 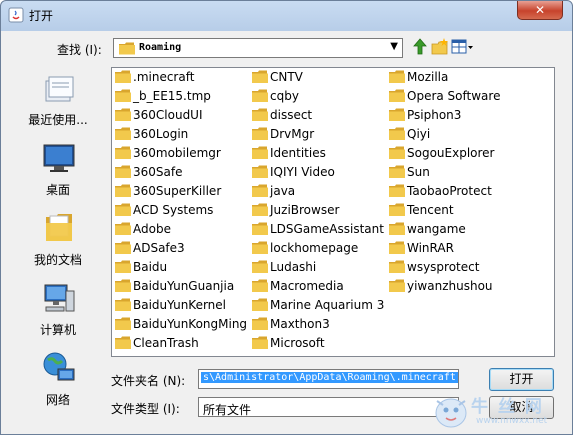 I want to click on file-name: cqby, so click(x=284, y=96).